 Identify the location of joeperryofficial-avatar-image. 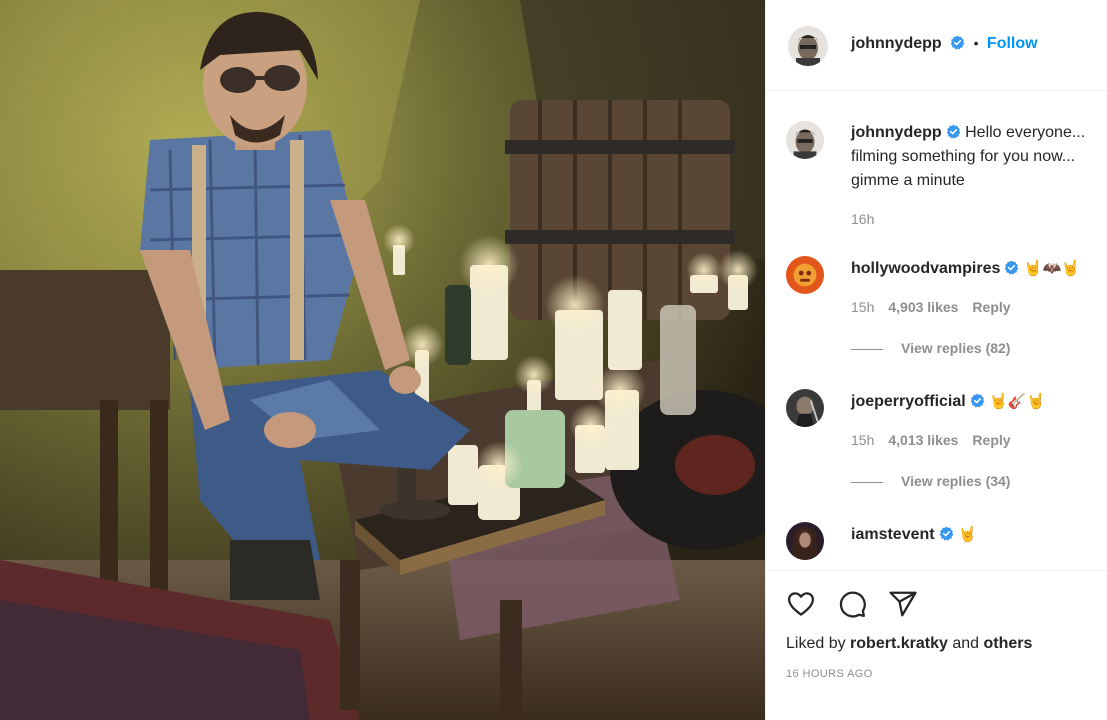
(805, 408).